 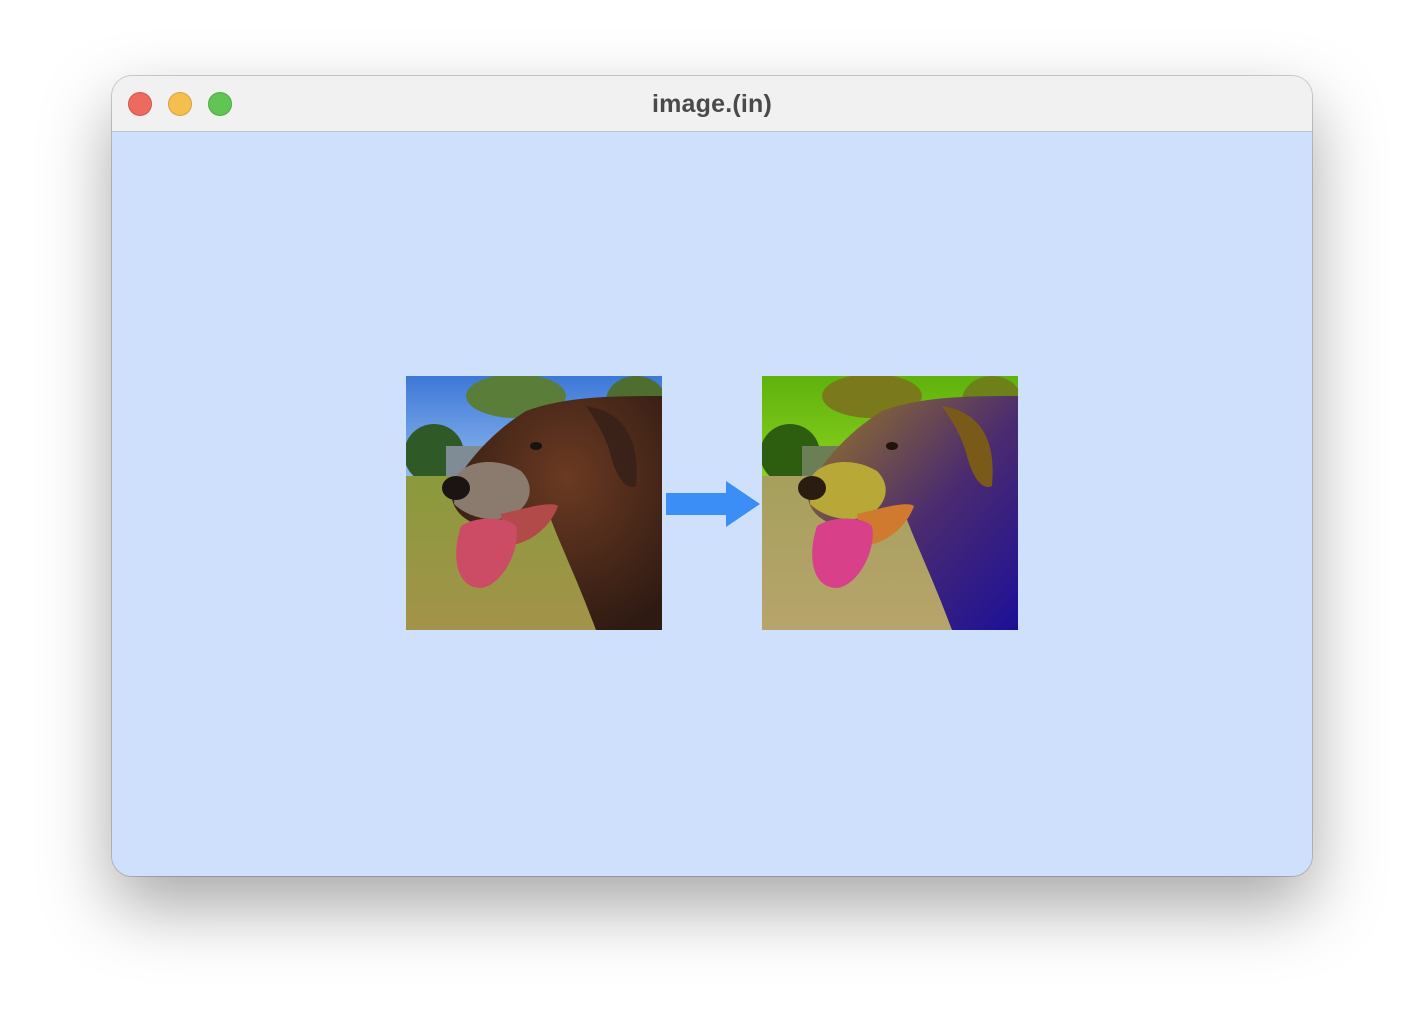 I want to click on right-arrow-icon, so click(x=713, y=504).